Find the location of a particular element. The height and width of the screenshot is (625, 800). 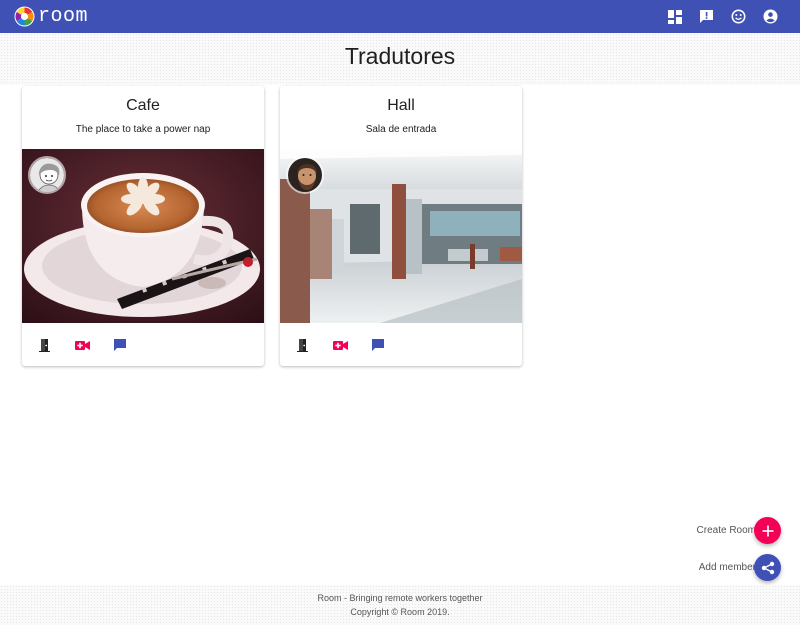

app-bar: room is located at coordinates (400, 16).